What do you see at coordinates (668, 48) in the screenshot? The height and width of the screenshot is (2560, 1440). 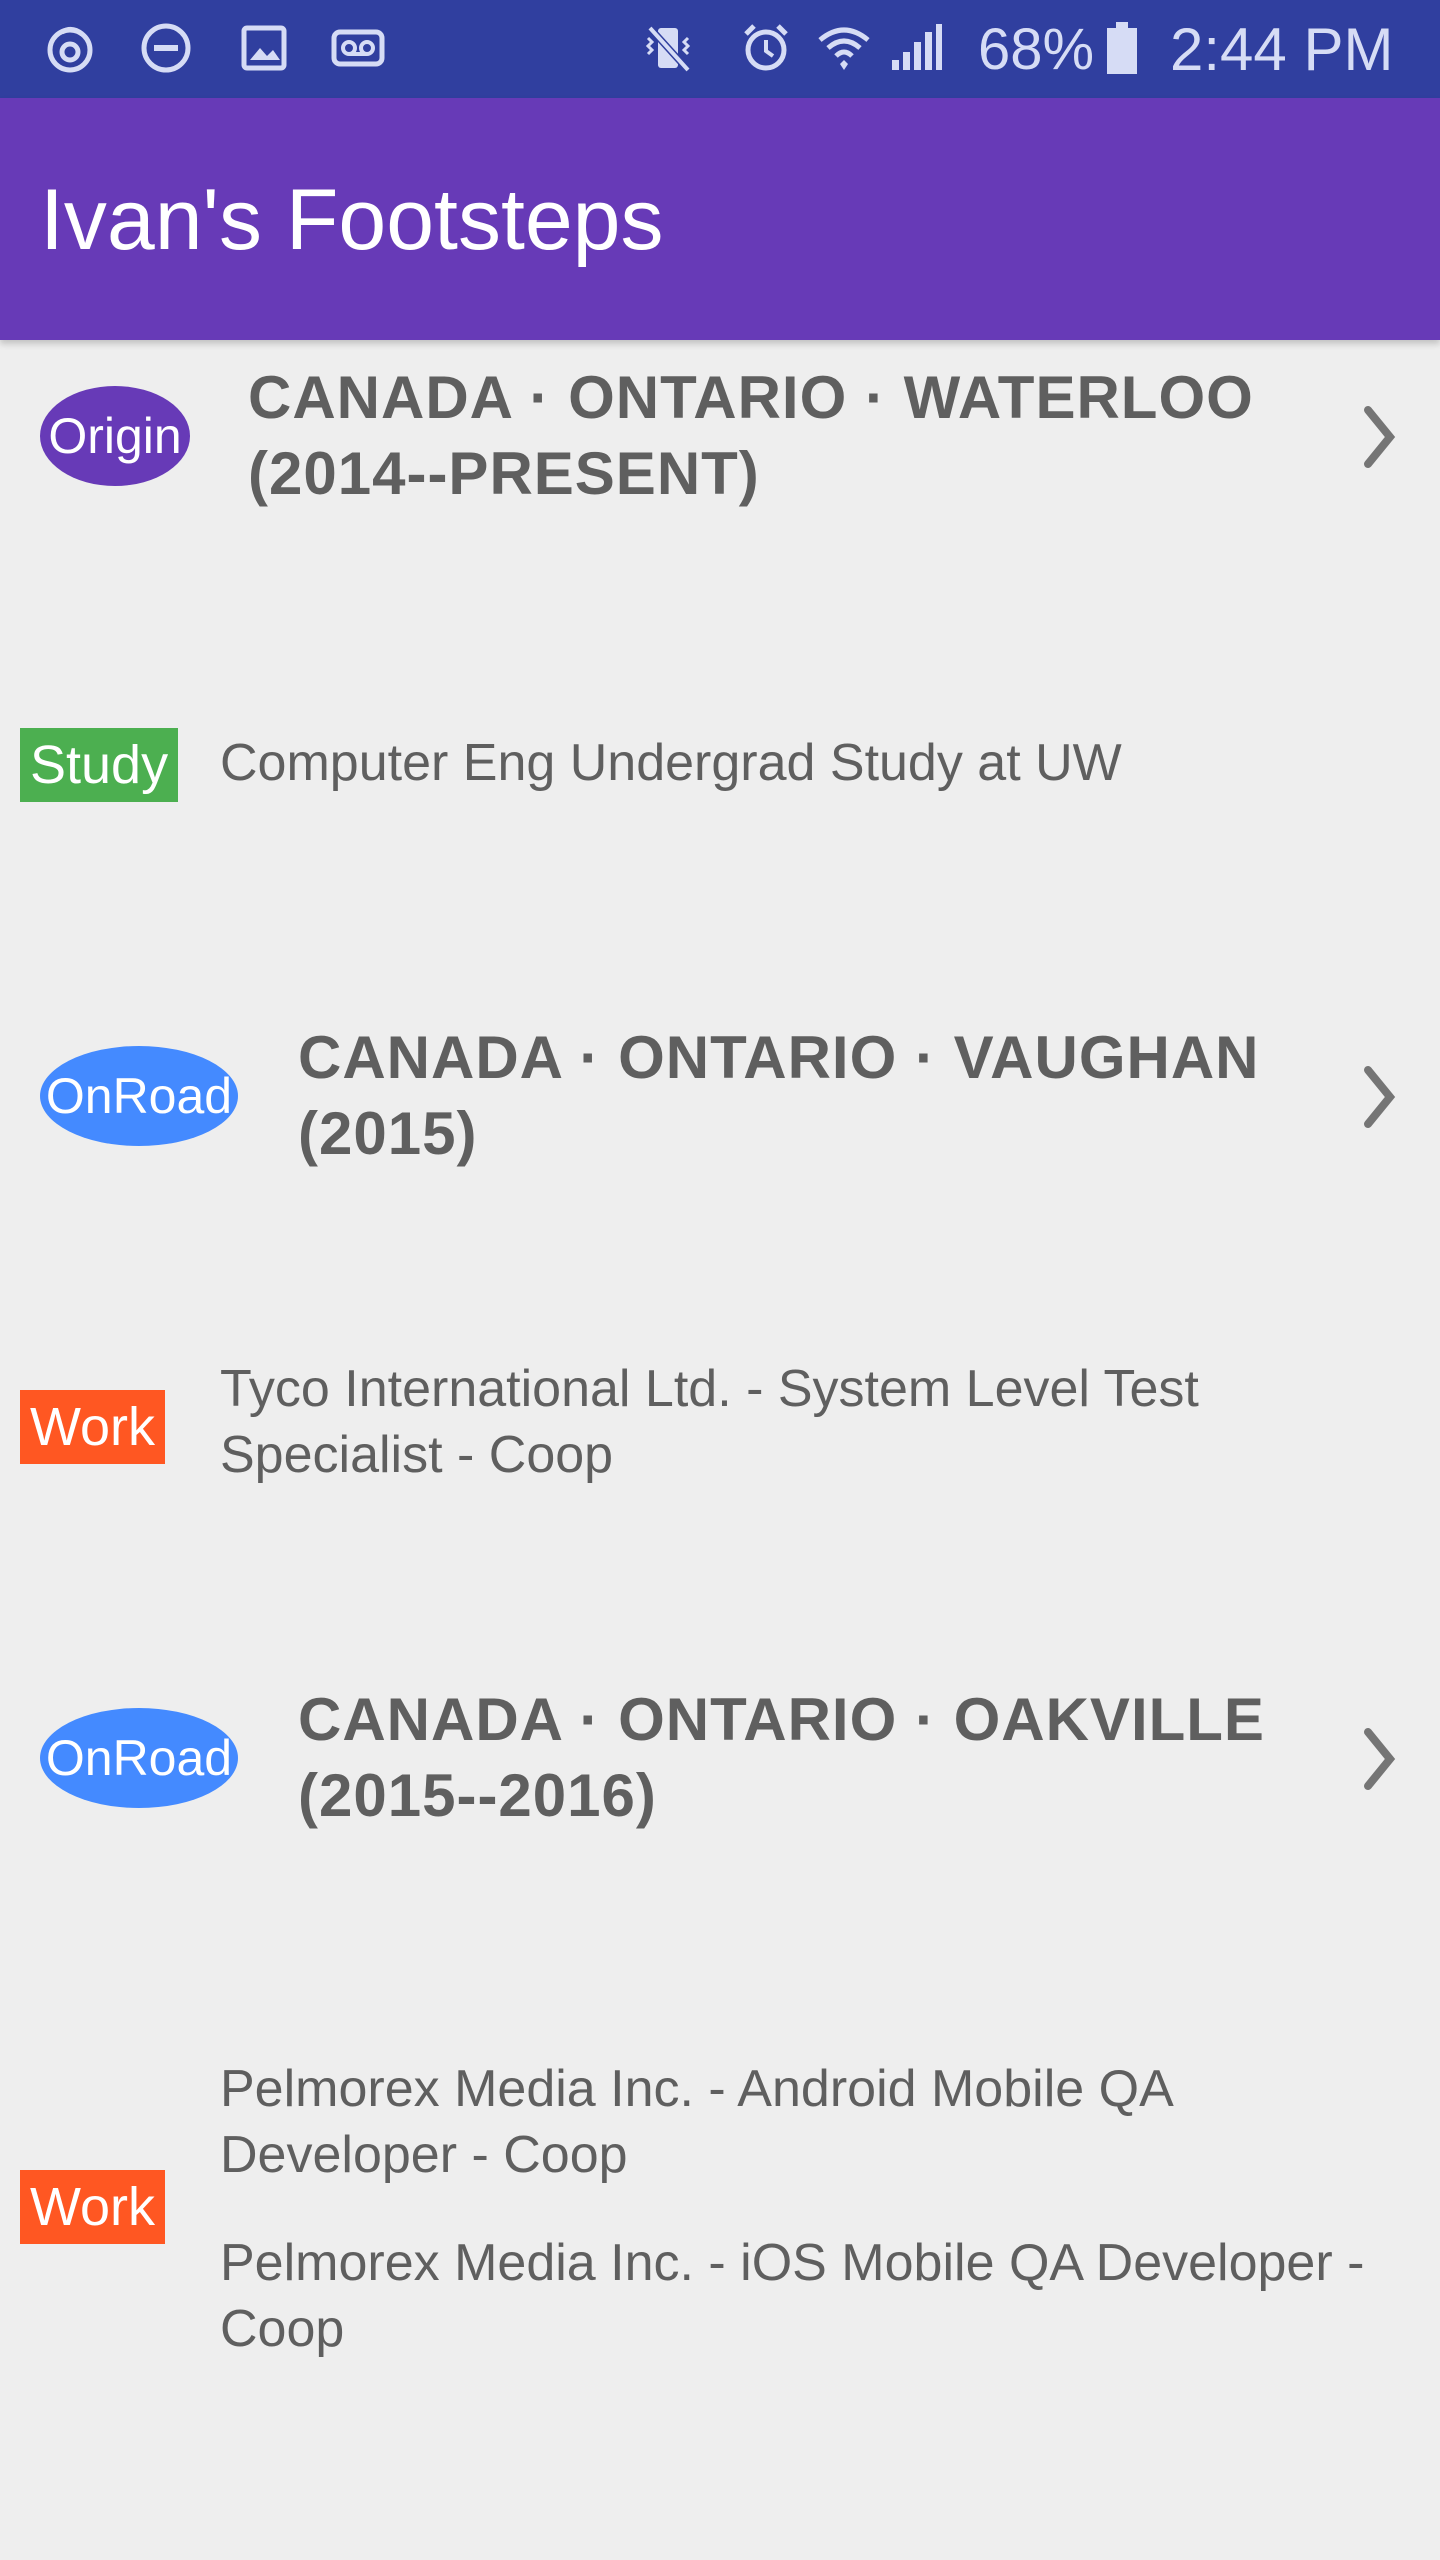 I see `vibrate-mute-icon` at bounding box center [668, 48].